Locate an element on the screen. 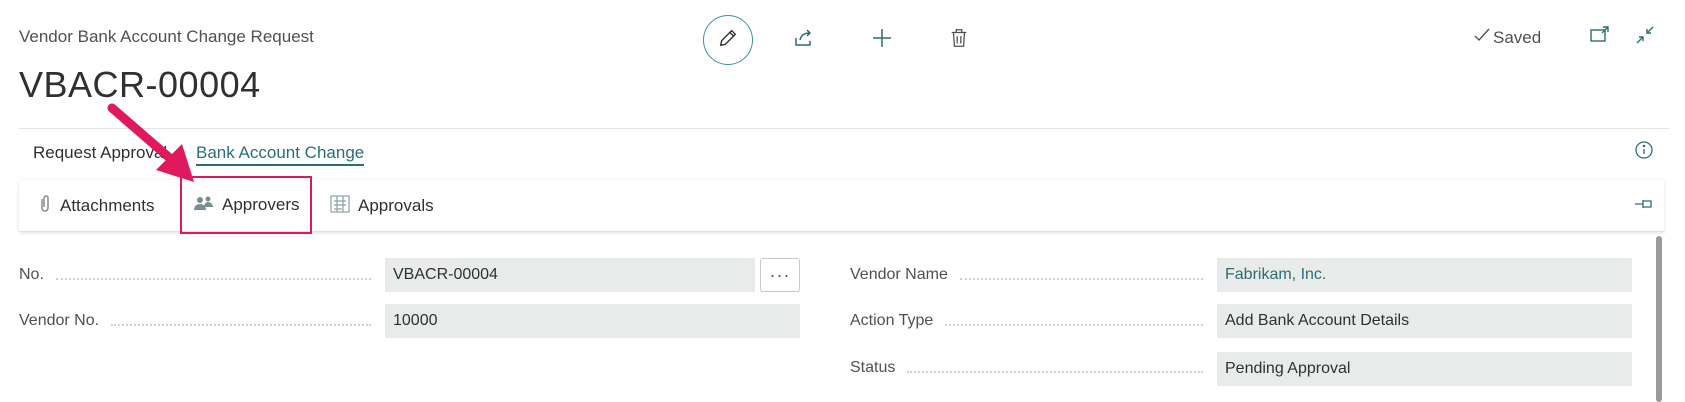 Image resolution: width=1685 pixels, height=402 pixels. field-label-no: No. is located at coordinates (202, 275).